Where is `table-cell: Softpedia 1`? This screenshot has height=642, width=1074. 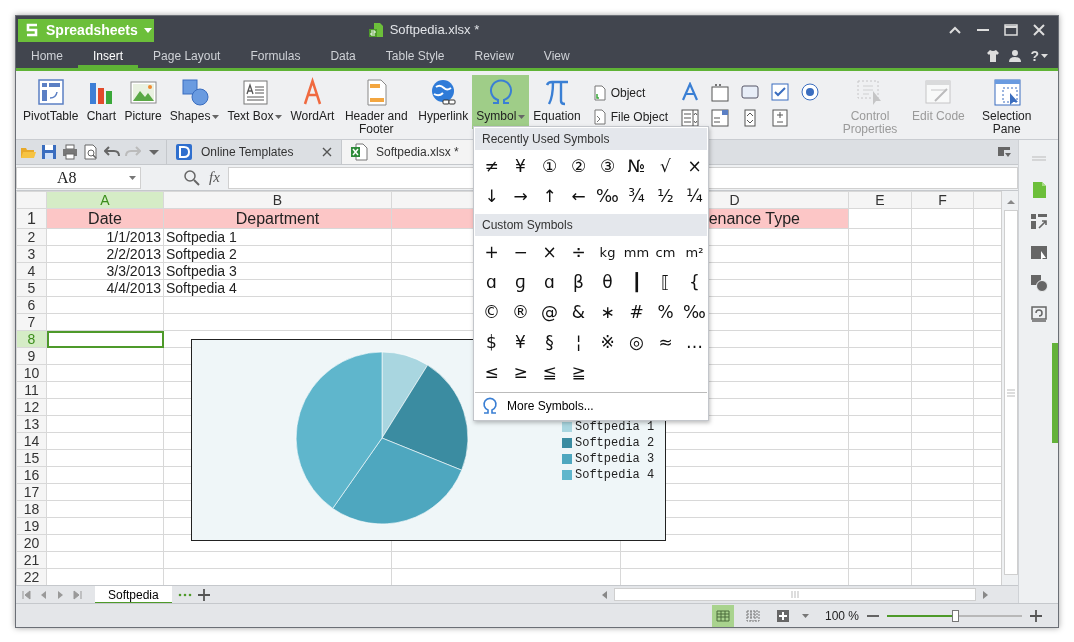 table-cell: Softpedia 1 is located at coordinates (277, 237).